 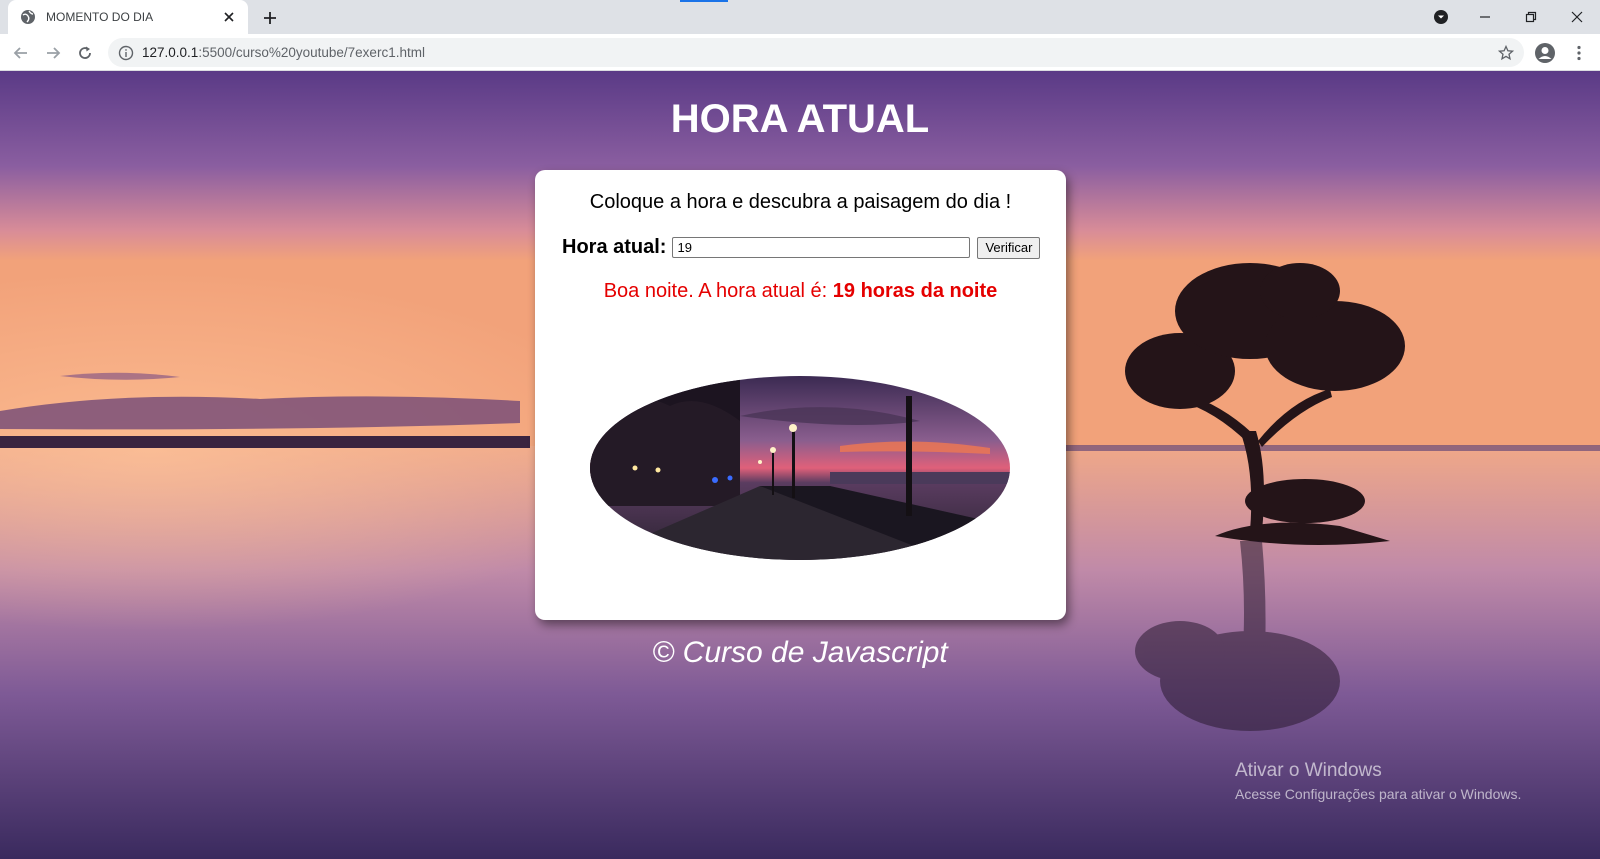 What do you see at coordinates (718, 291) in the screenshot?
I see `result-prefix: Boa noite. A hora atual é:` at bounding box center [718, 291].